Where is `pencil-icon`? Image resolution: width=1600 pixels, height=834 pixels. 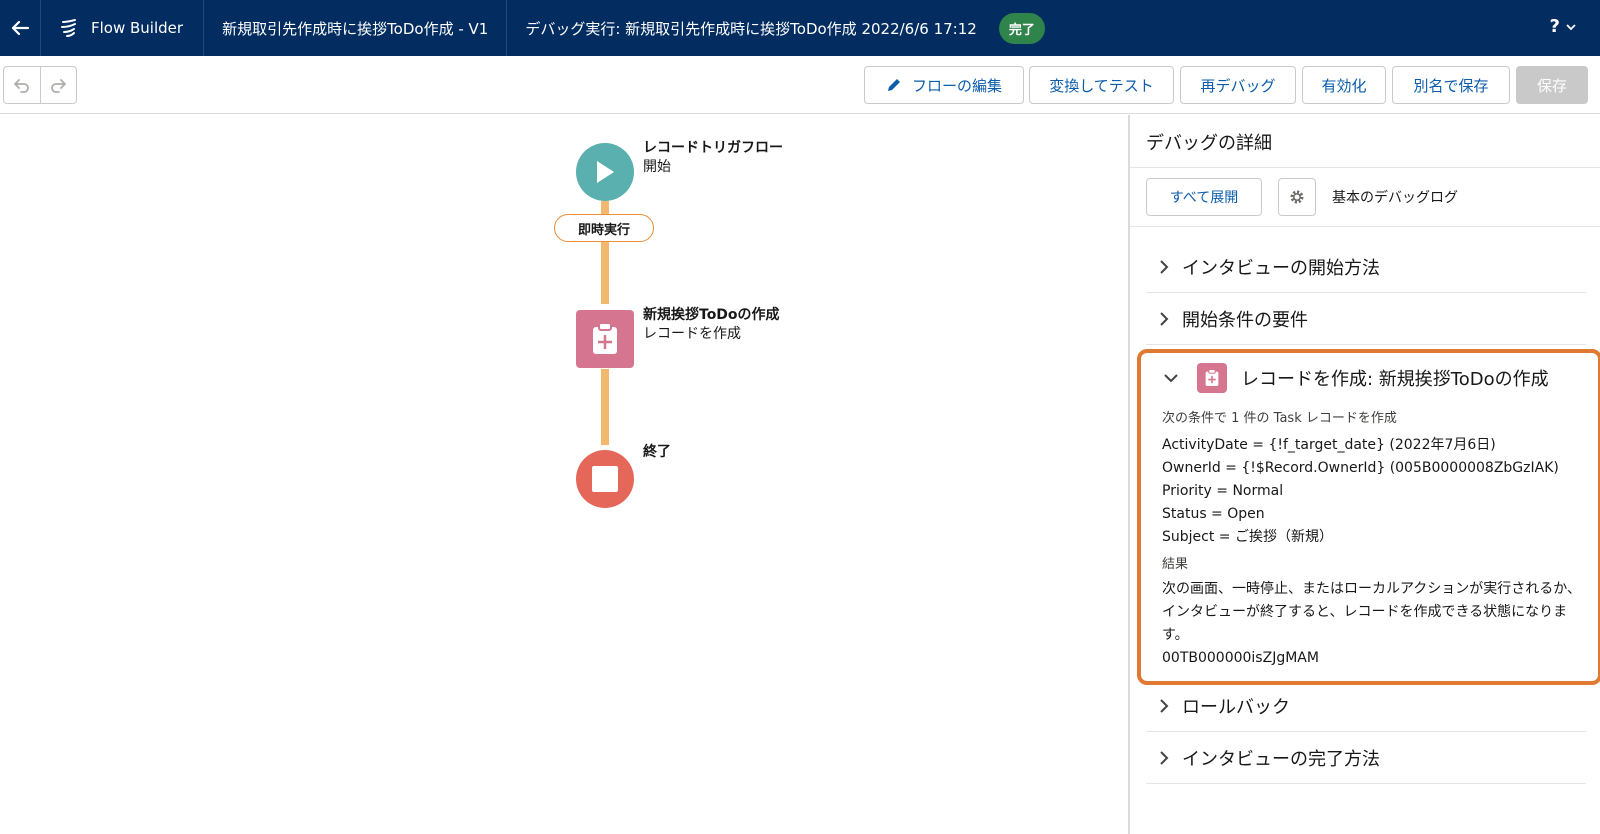 pencil-icon is located at coordinates (893, 85).